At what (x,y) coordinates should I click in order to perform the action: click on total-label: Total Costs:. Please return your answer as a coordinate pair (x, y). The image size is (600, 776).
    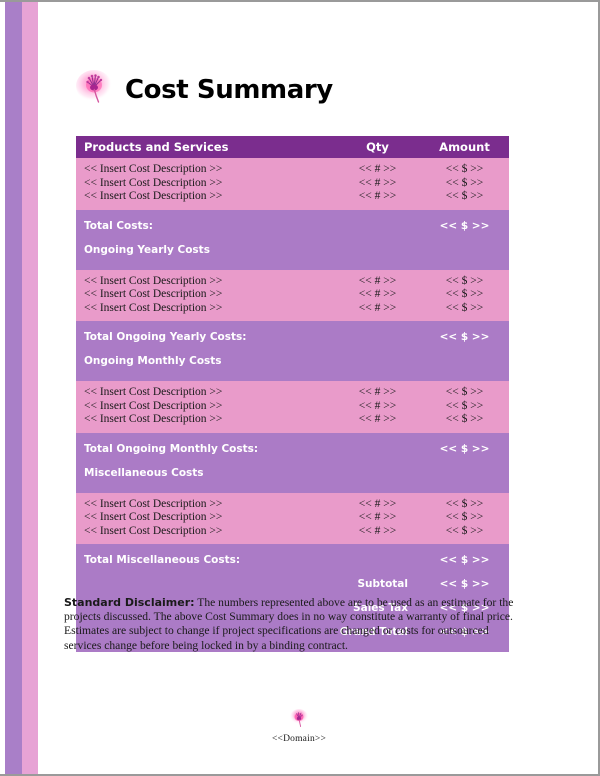
    Looking at the image, I should click on (248, 223).